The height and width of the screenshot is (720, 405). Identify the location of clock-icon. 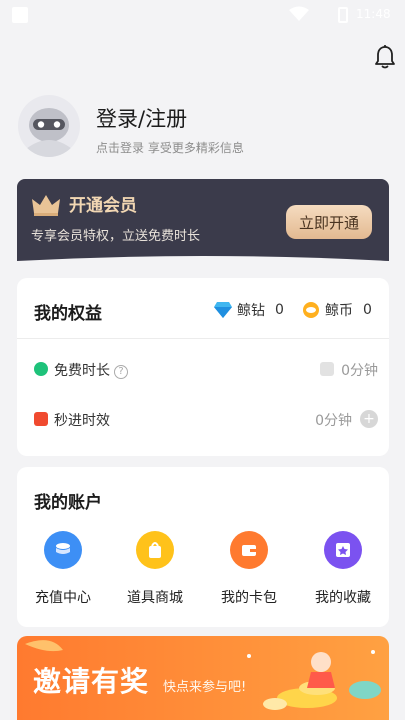
(41, 369).